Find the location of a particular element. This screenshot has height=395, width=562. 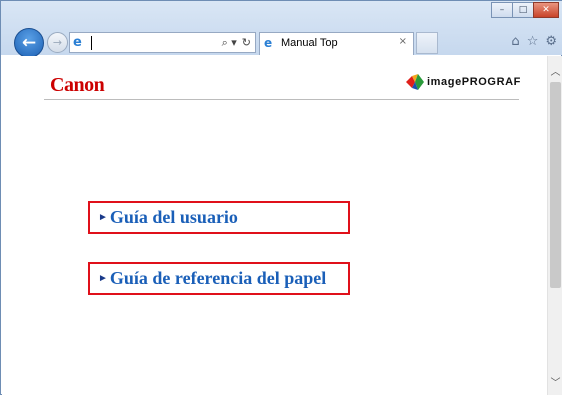

imageprograf-logo-icon is located at coordinates (415, 82).